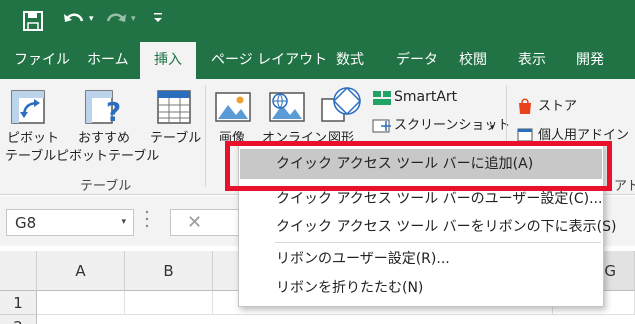 Image resolution: width=635 pixels, height=324 pixels. What do you see at coordinates (269, 60) in the screenshot?
I see `tab-page-layout: ページ レイアウト` at bounding box center [269, 60].